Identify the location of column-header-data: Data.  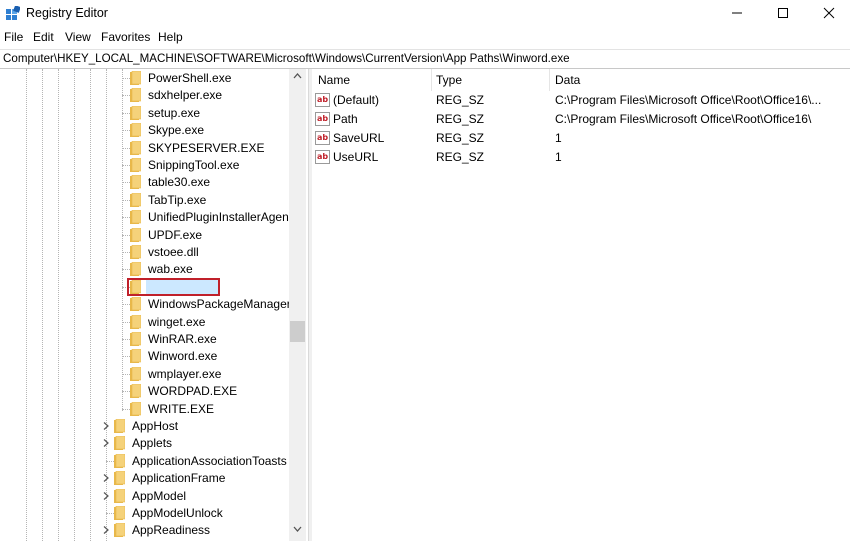
(699, 80).